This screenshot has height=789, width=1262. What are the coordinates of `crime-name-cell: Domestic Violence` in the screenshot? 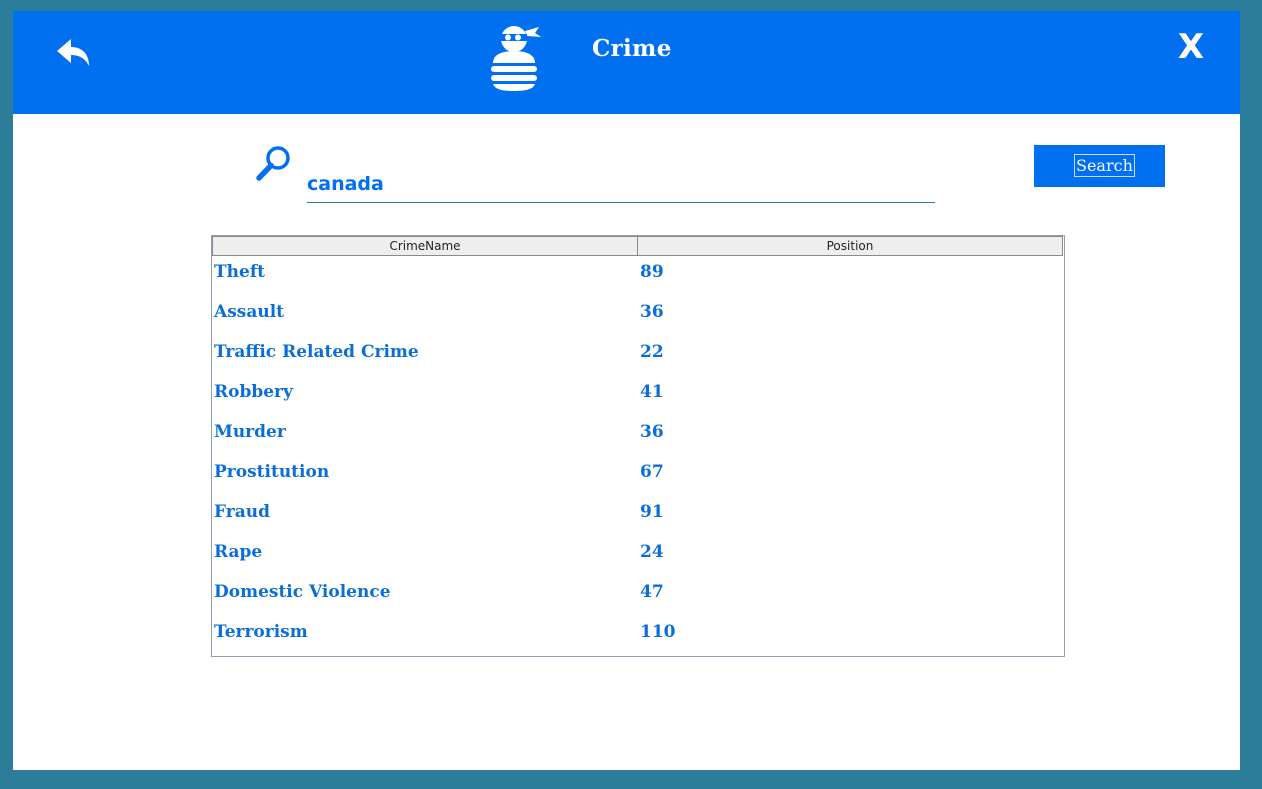 It's located at (302, 592).